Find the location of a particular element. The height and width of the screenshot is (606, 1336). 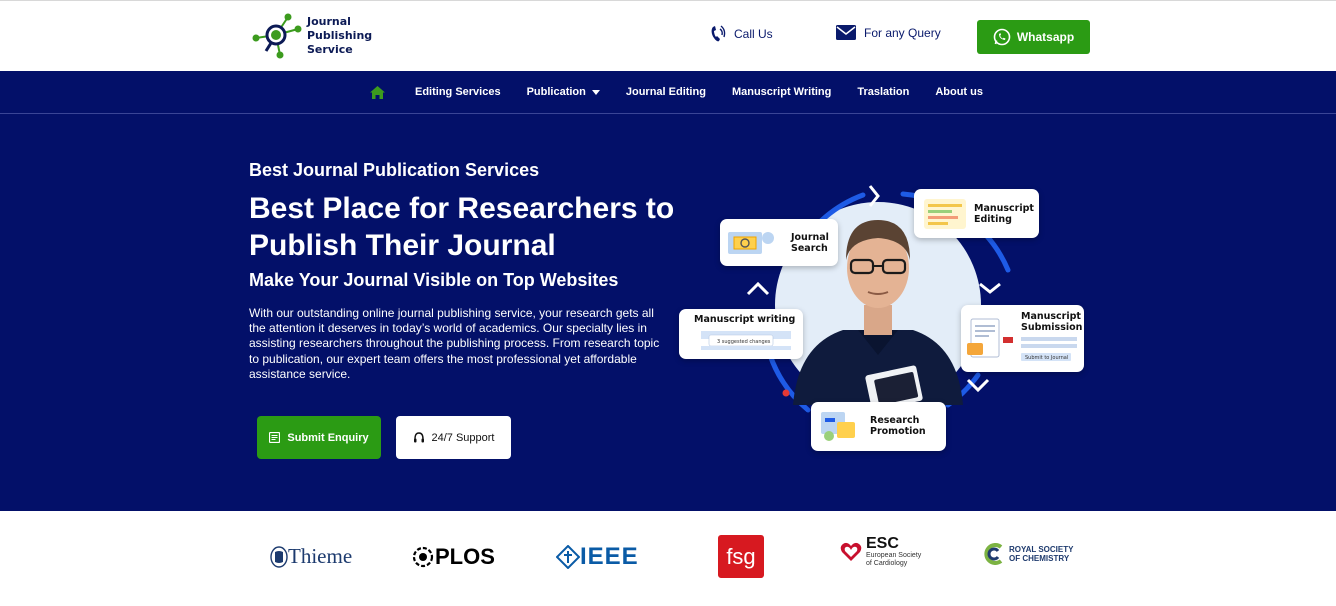

card-research-promotion: Research Promotion is located at coordinates (878, 426).